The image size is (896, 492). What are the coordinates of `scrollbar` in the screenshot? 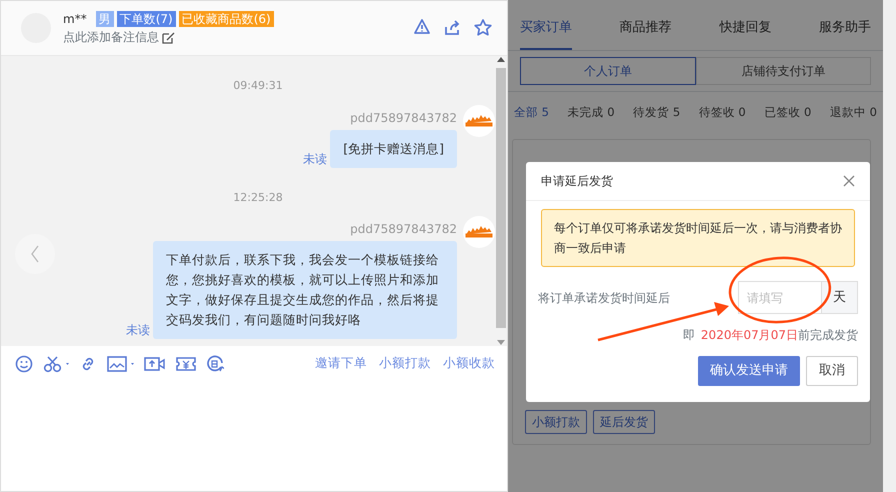 It's located at (501, 201).